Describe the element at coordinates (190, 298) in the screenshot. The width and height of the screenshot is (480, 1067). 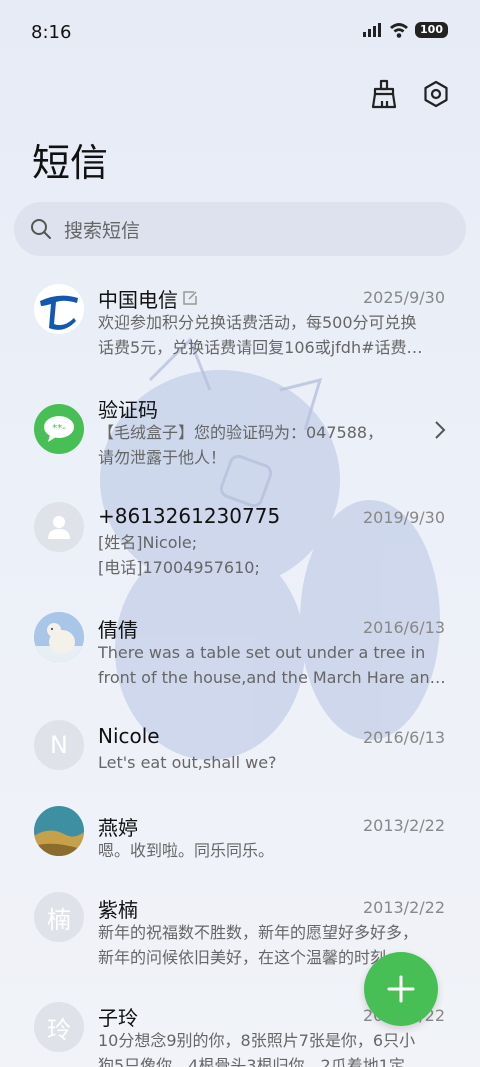
I see `edit-icon` at that location.